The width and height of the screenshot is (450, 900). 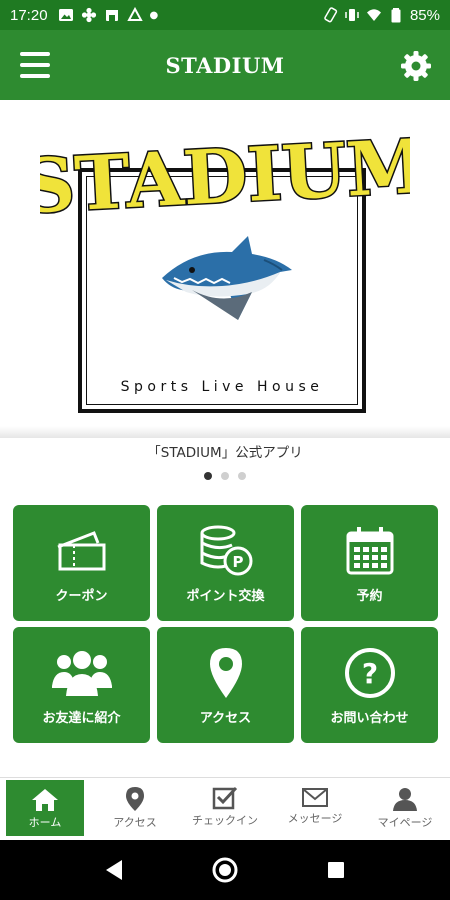 What do you see at coordinates (134, 14) in the screenshot?
I see `drive-icon` at bounding box center [134, 14].